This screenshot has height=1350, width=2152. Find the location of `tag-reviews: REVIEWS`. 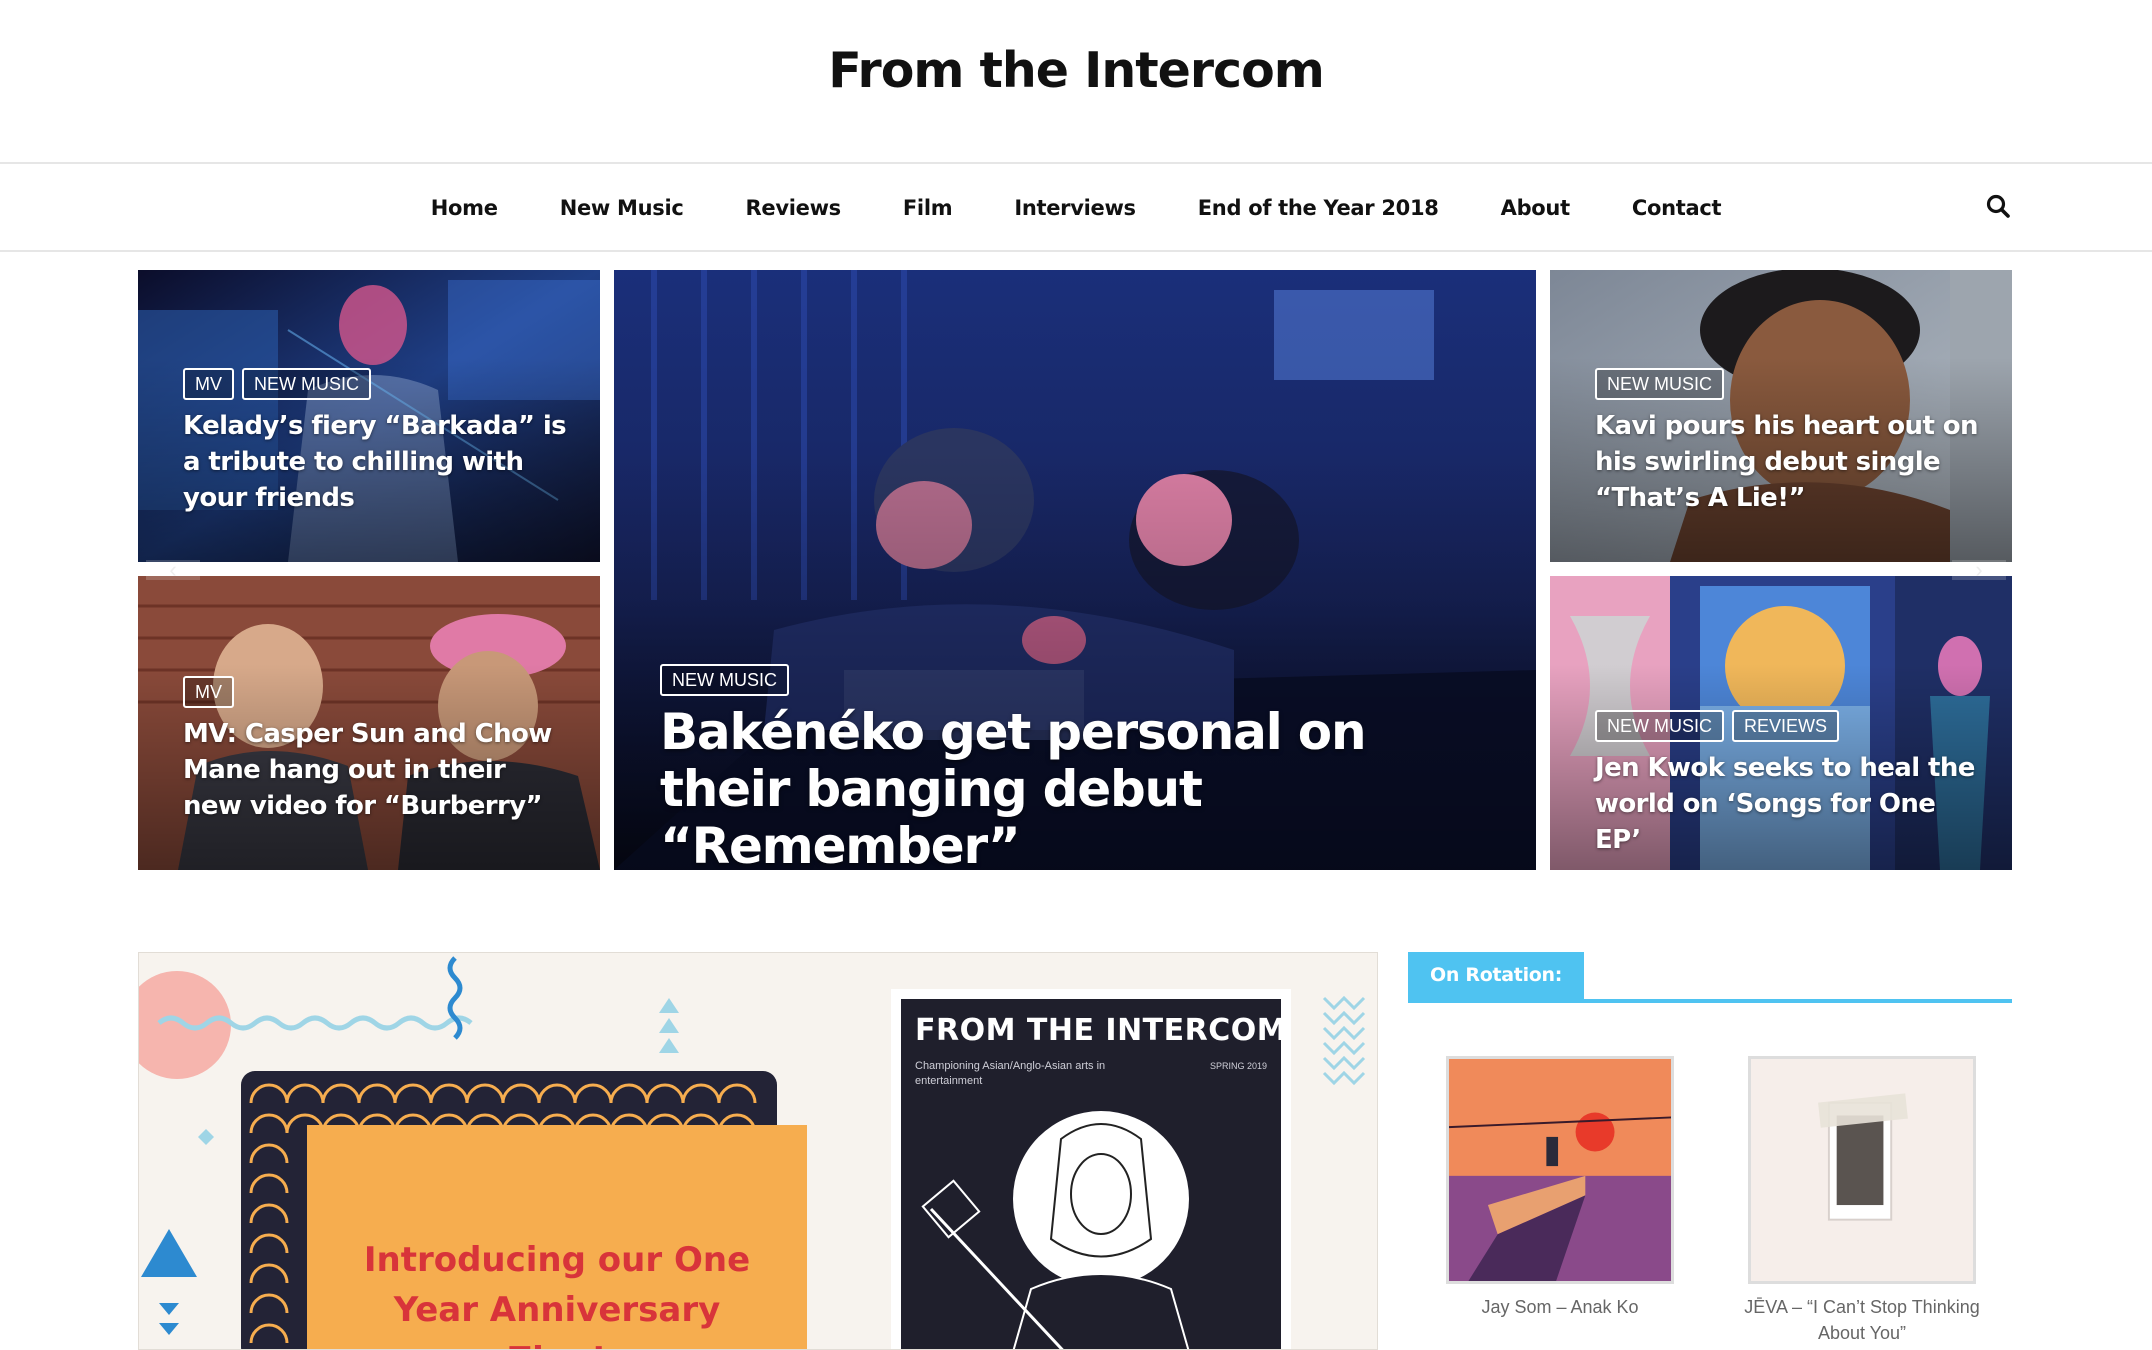

tag-reviews: REVIEWS is located at coordinates (1786, 726).